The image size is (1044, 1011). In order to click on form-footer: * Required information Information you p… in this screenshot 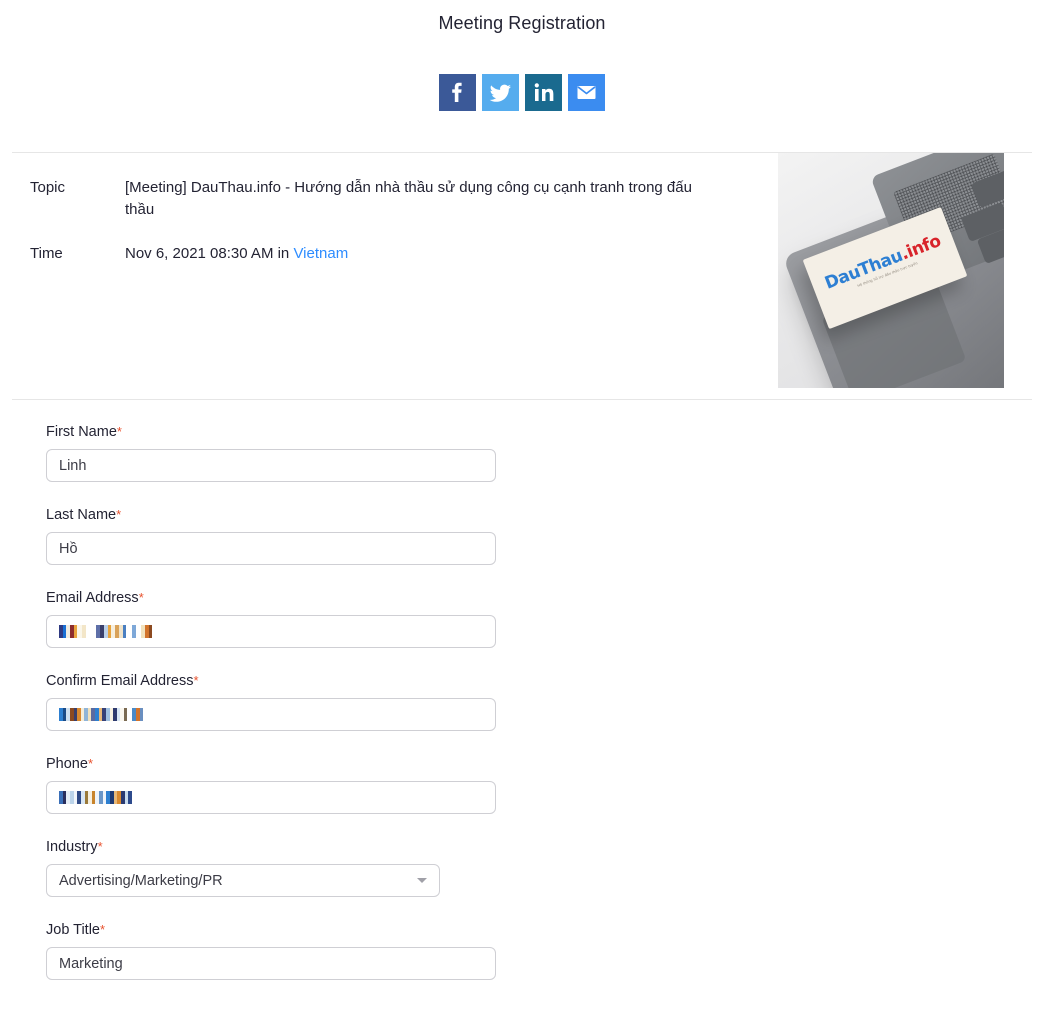, I will do `click(522, 1008)`.